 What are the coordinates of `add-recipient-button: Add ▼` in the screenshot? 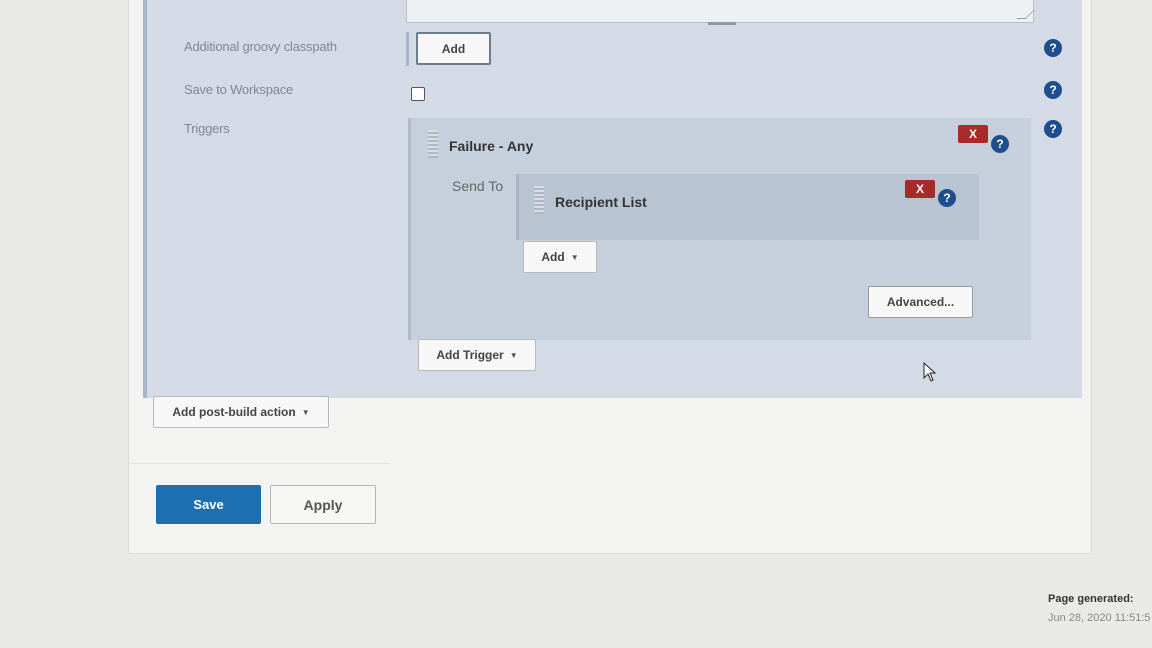 It's located at (560, 257).